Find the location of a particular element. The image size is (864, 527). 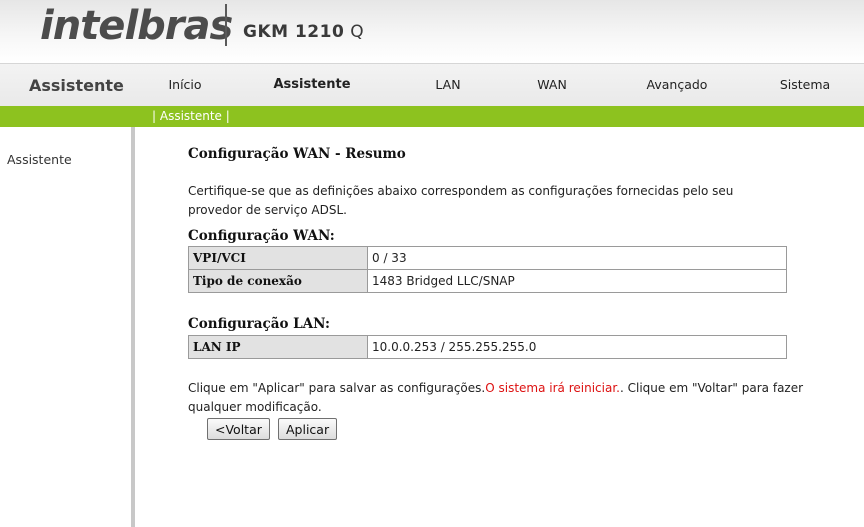

section-title: Assistente is located at coordinates (76, 85).